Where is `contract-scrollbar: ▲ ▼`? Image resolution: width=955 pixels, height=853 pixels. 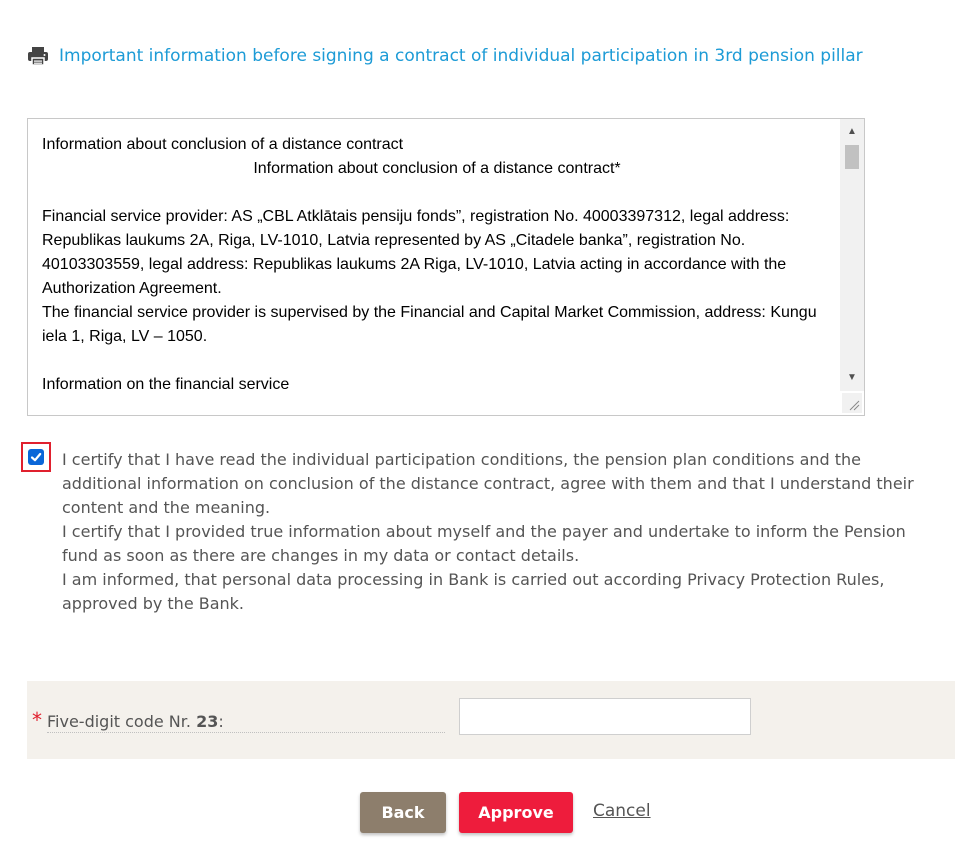
contract-scrollbar: ▲ ▼ is located at coordinates (852, 255).